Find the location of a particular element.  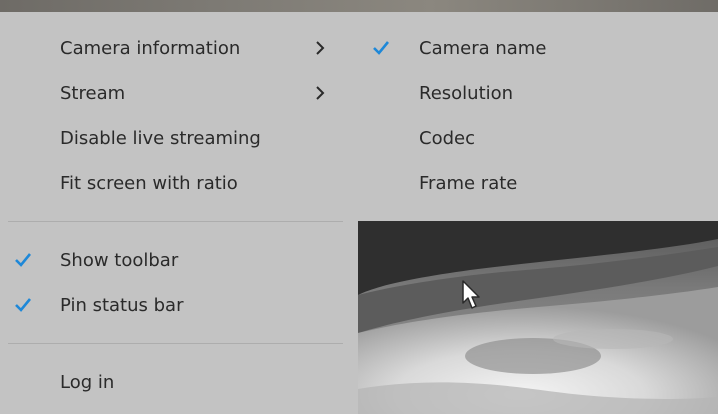

menu-item-log-in: Log in is located at coordinates (179, 382).